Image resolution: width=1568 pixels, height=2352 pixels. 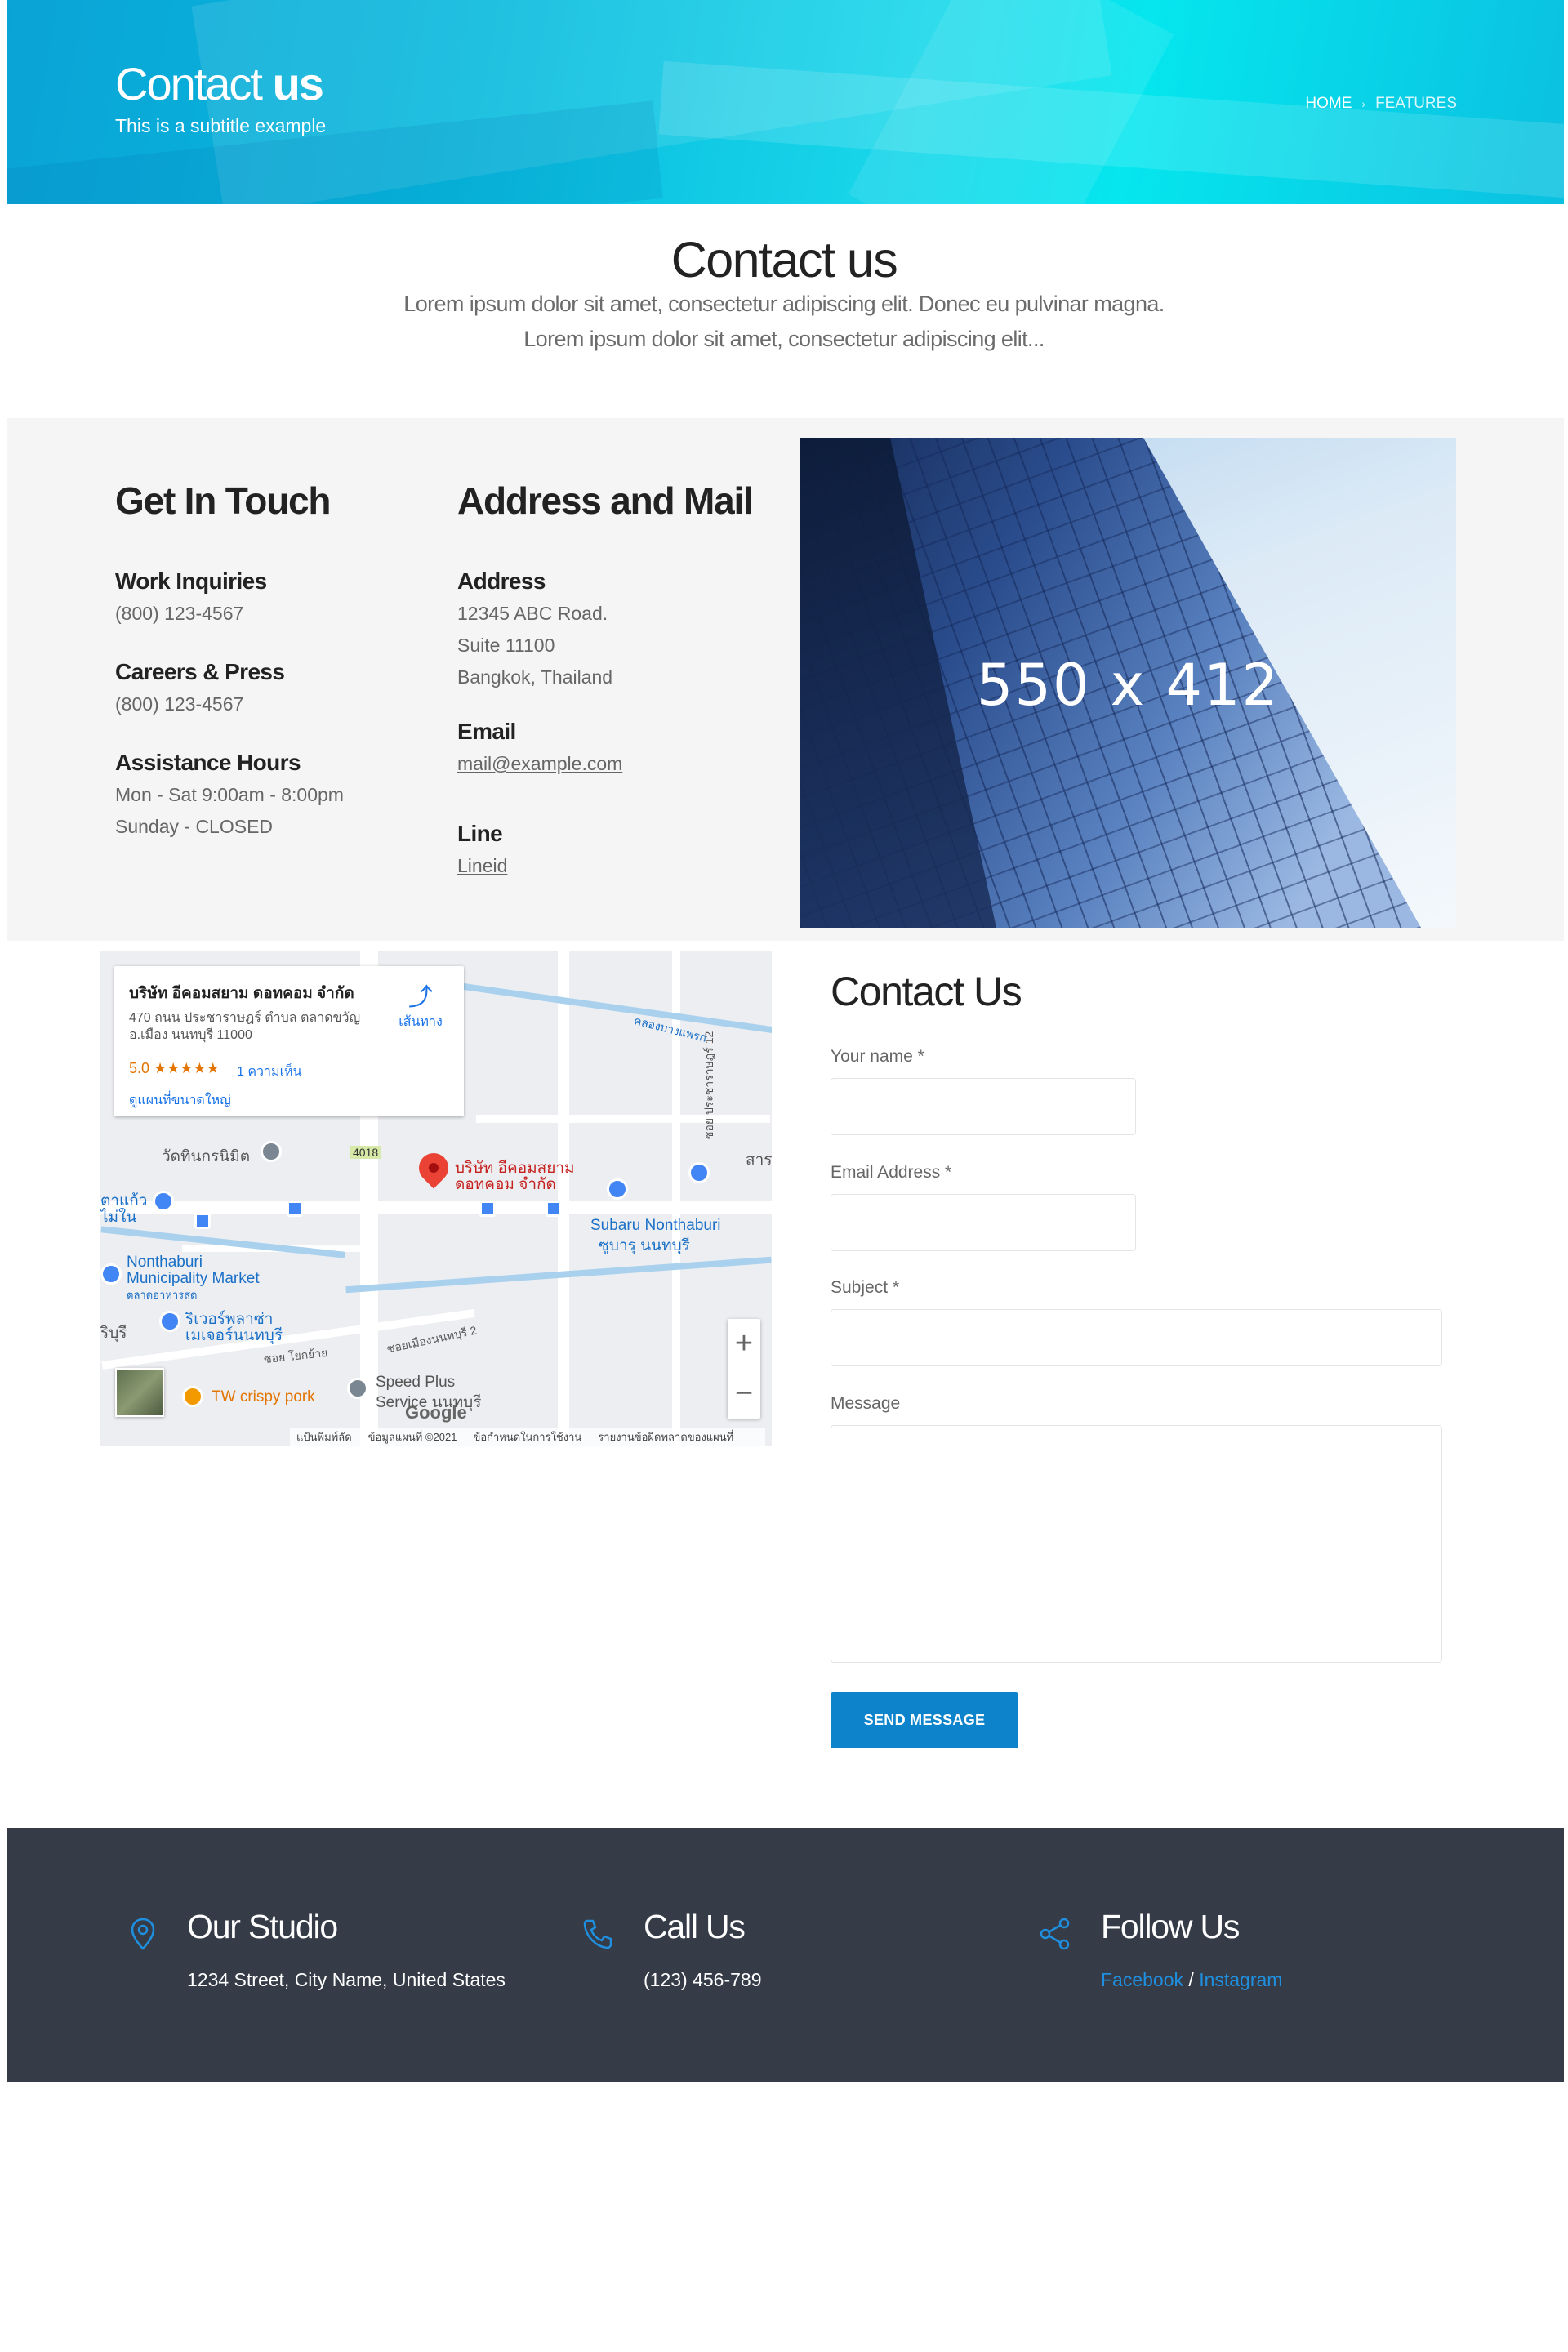 What do you see at coordinates (179, 613) in the screenshot?
I see `work-inquiries-phone: (800) 123-4567` at bounding box center [179, 613].